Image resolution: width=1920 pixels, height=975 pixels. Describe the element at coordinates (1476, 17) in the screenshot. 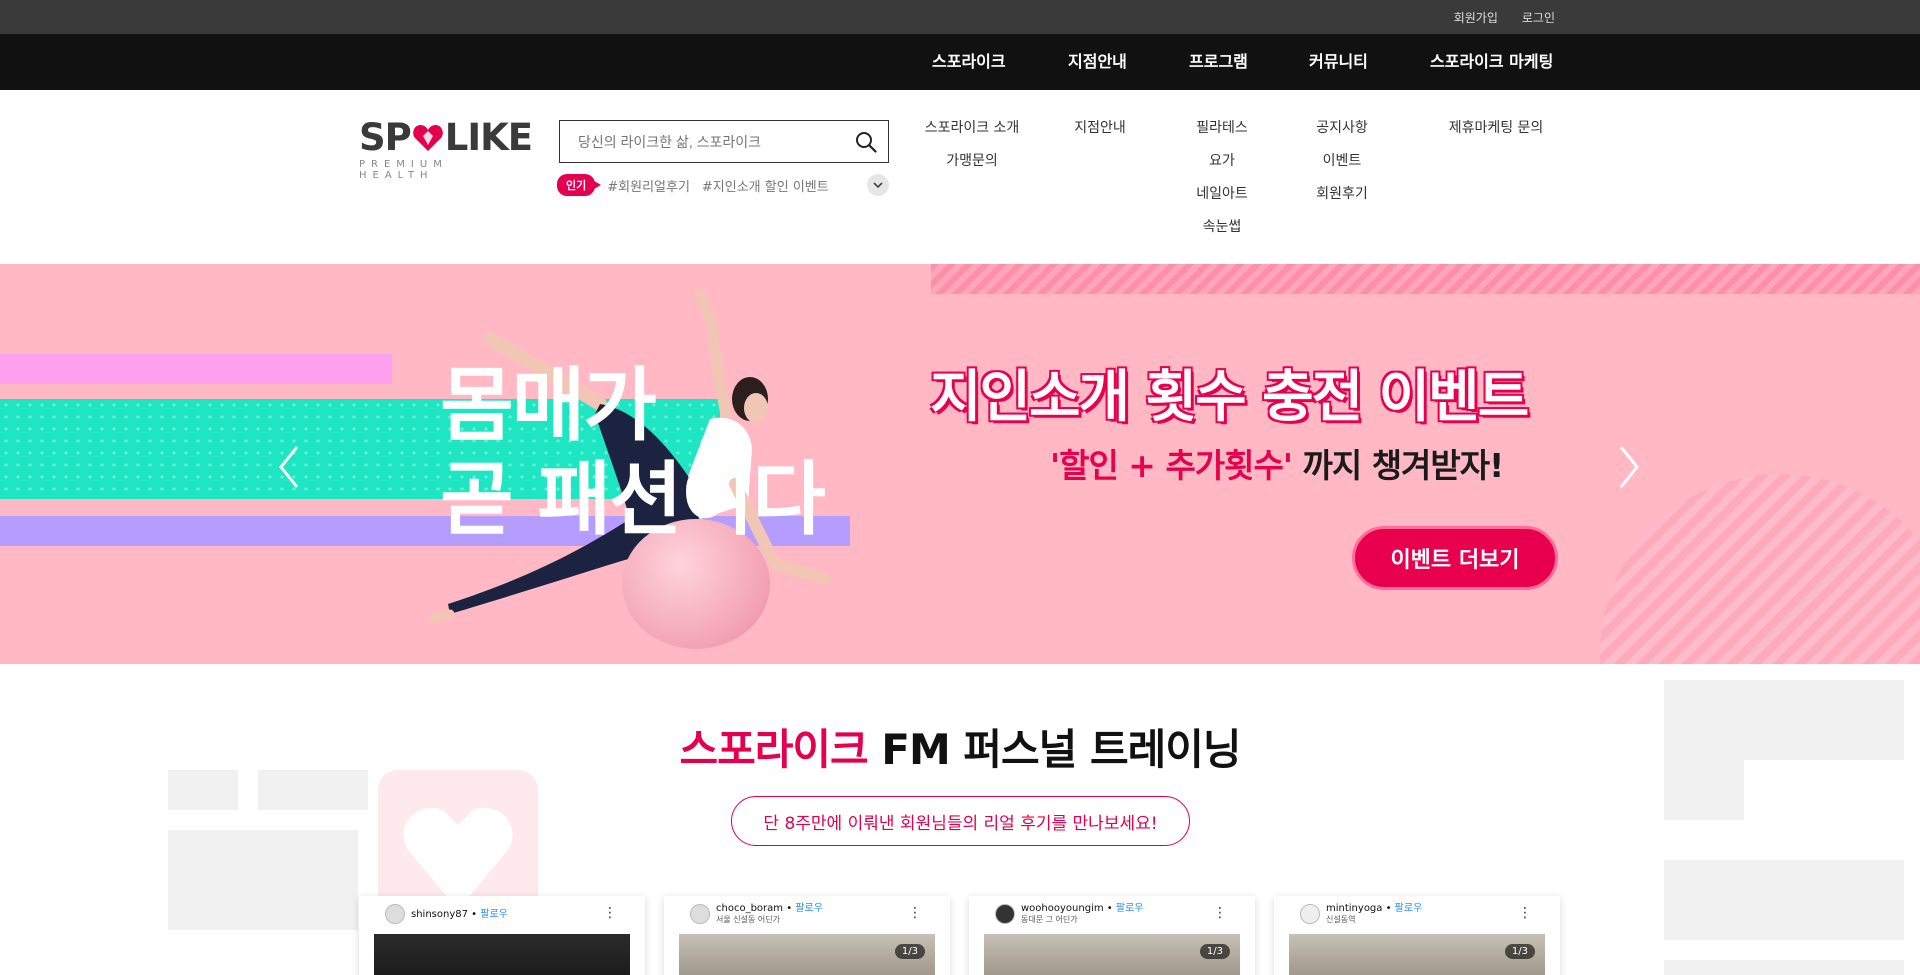

I see `signup-link: 회원가입` at that location.